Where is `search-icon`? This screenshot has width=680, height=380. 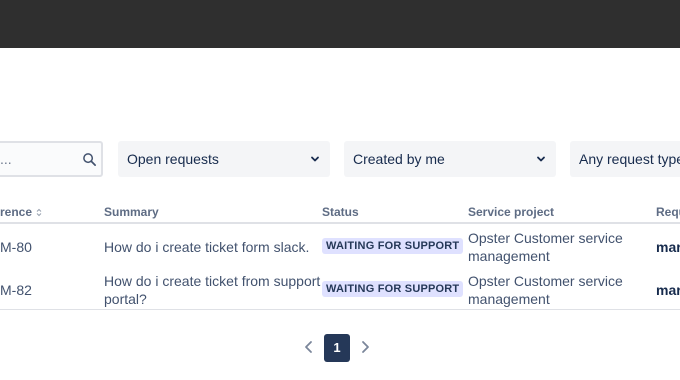 search-icon is located at coordinates (89, 159).